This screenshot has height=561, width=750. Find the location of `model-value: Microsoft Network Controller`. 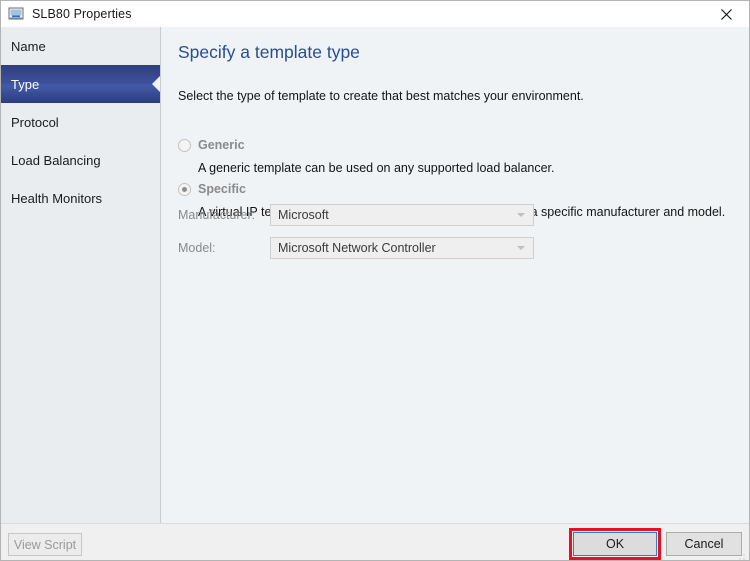

model-value: Microsoft Network Controller is located at coordinates (357, 248).